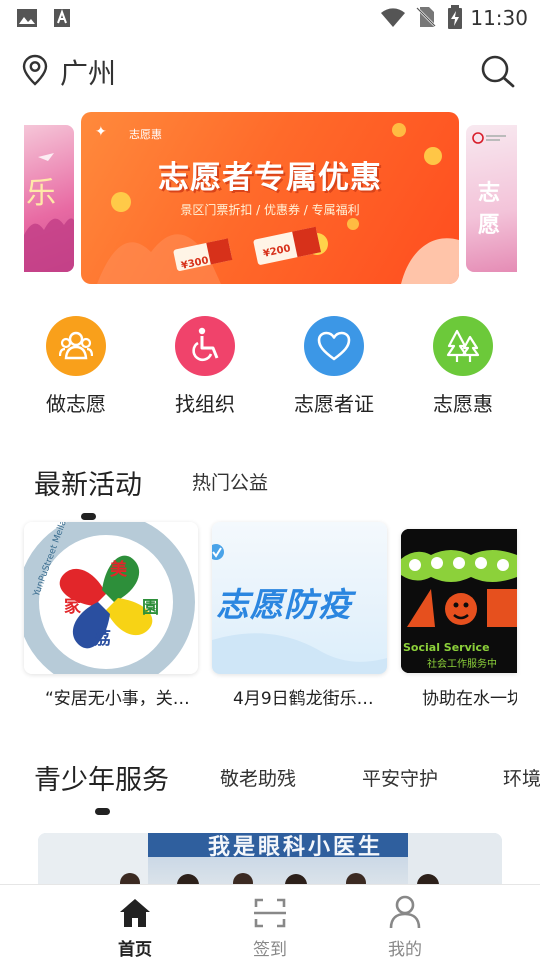 The width and height of the screenshot is (540, 961). Describe the element at coordinates (35, 70) in the screenshot. I see `location-pin-icon` at that location.